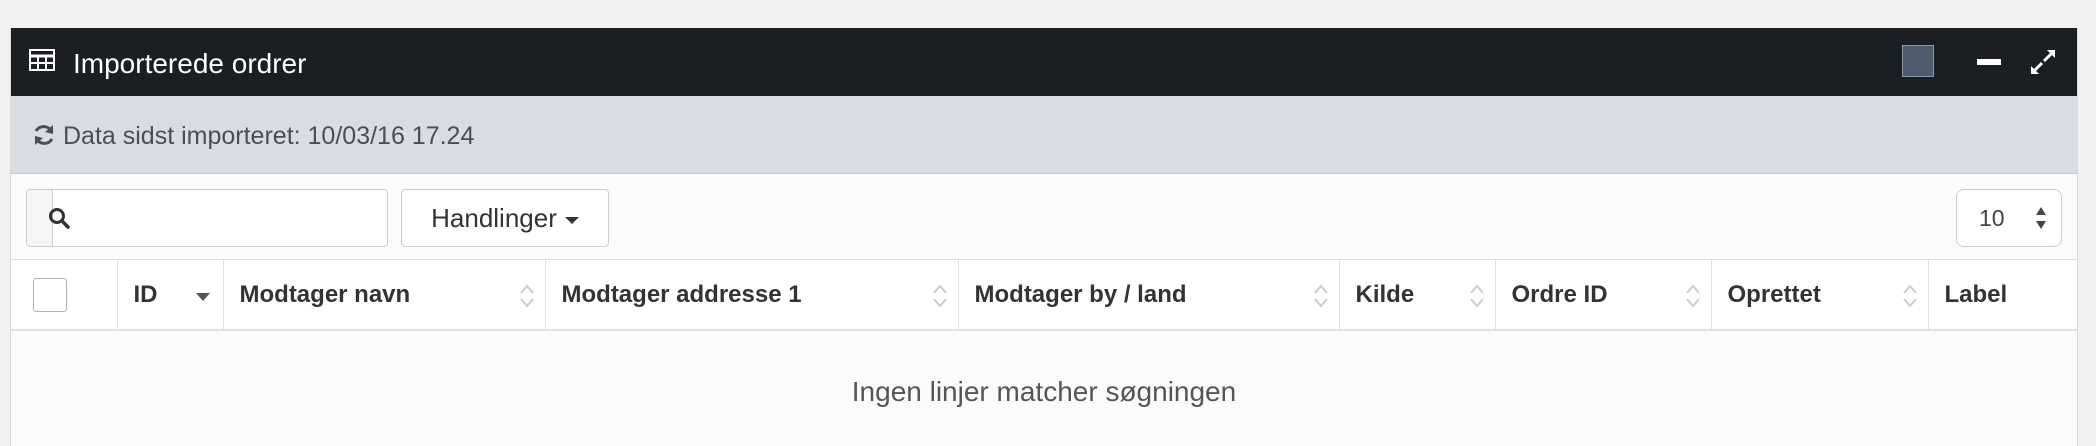 The height and width of the screenshot is (446, 2096). What do you see at coordinates (50, 294) in the screenshot?
I see `select-all-checkbox` at bounding box center [50, 294].